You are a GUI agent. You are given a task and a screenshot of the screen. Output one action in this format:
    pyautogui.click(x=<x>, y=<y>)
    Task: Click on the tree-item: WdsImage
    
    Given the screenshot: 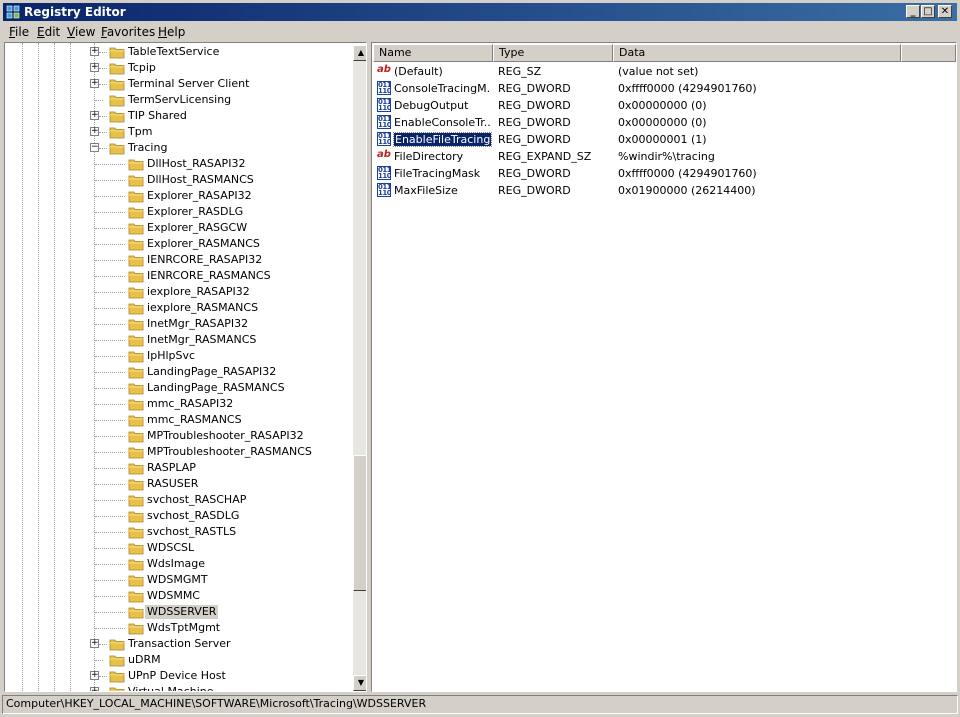 What is the action you would take?
    pyautogui.click(x=176, y=564)
    